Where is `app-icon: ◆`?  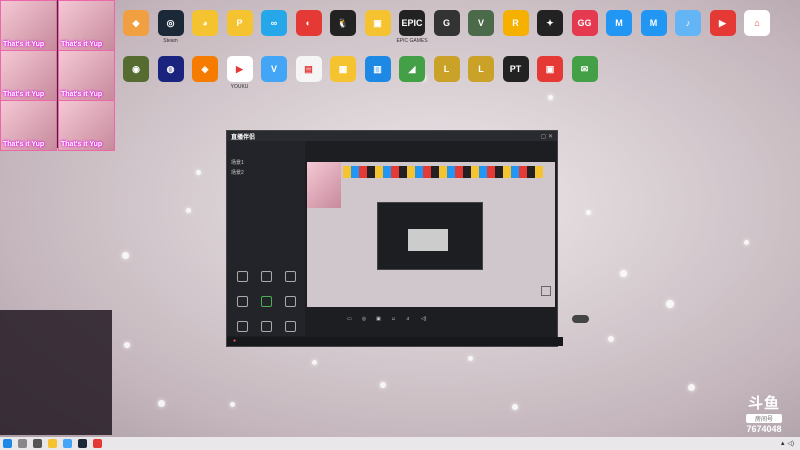 app-icon: ◆ is located at coordinates (136, 23).